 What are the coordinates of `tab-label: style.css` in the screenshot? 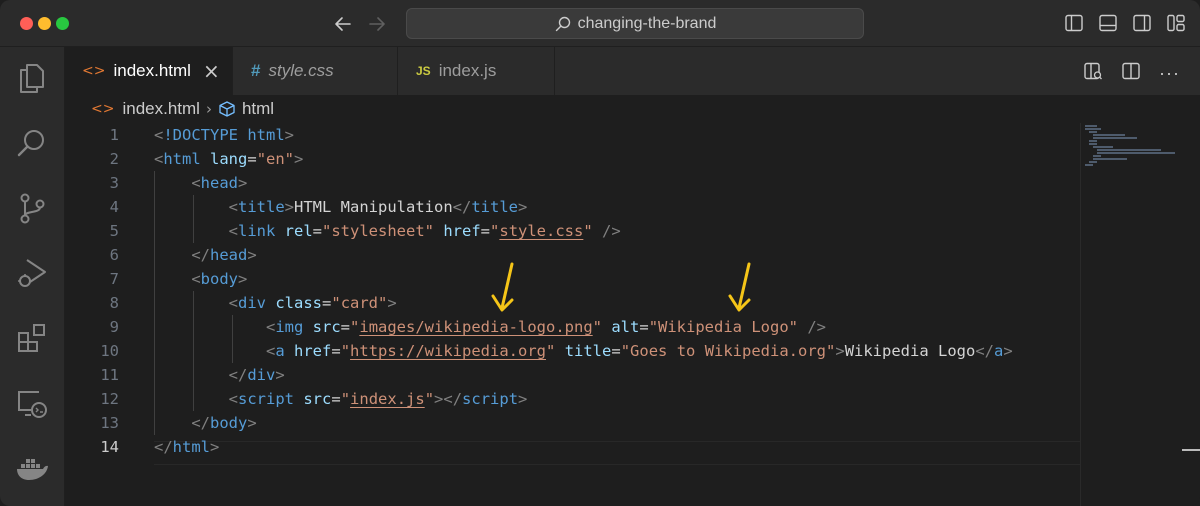 It's located at (301, 70).